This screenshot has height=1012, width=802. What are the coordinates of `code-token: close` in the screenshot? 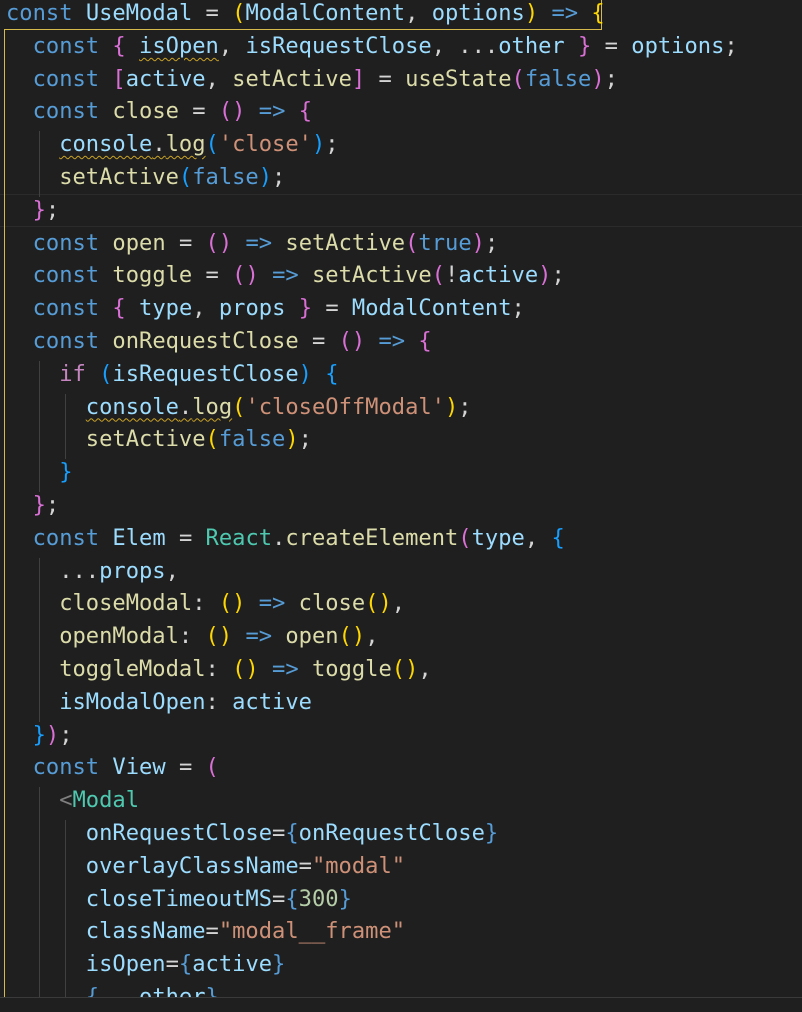 It's located at (332, 603).